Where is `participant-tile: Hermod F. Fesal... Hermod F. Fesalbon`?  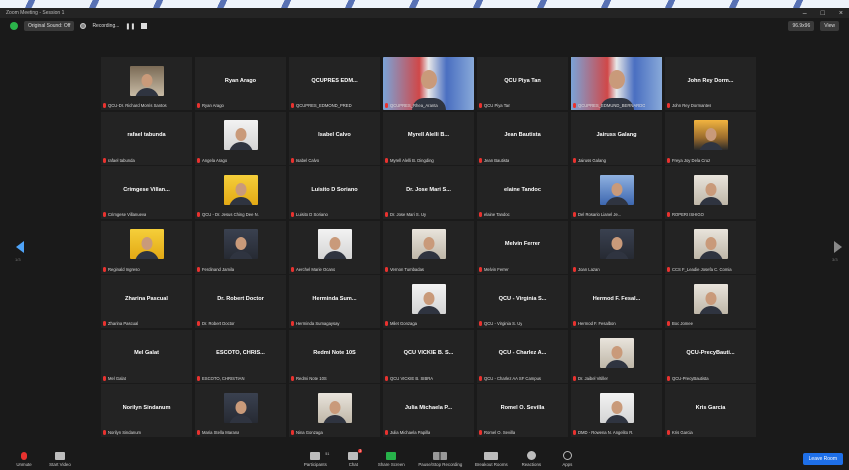 participant-tile: Hermod F. Fesal... Hermod F. Fesalbon is located at coordinates (616, 301).